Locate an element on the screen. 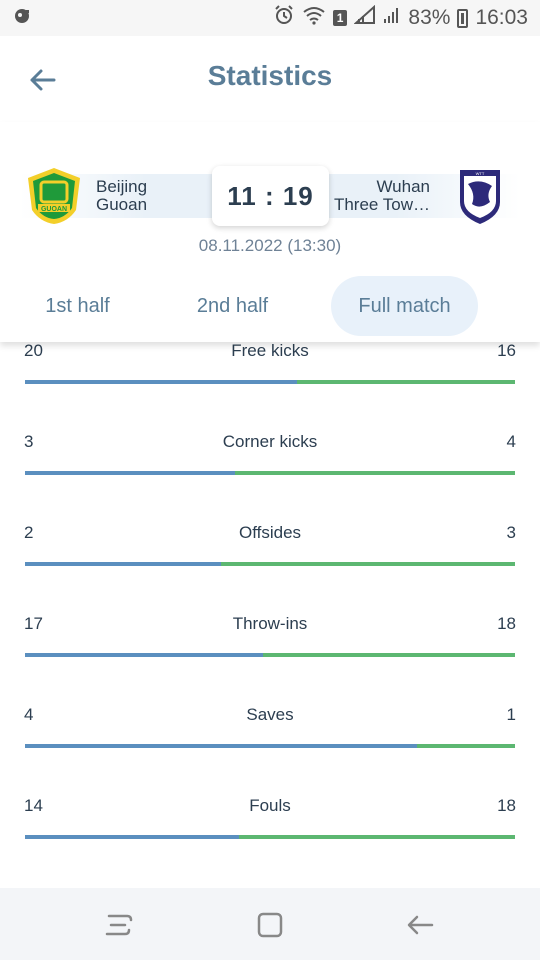 The height and width of the screenshot is (960, 540). wifi-icon is located at coordinates (314, 18).